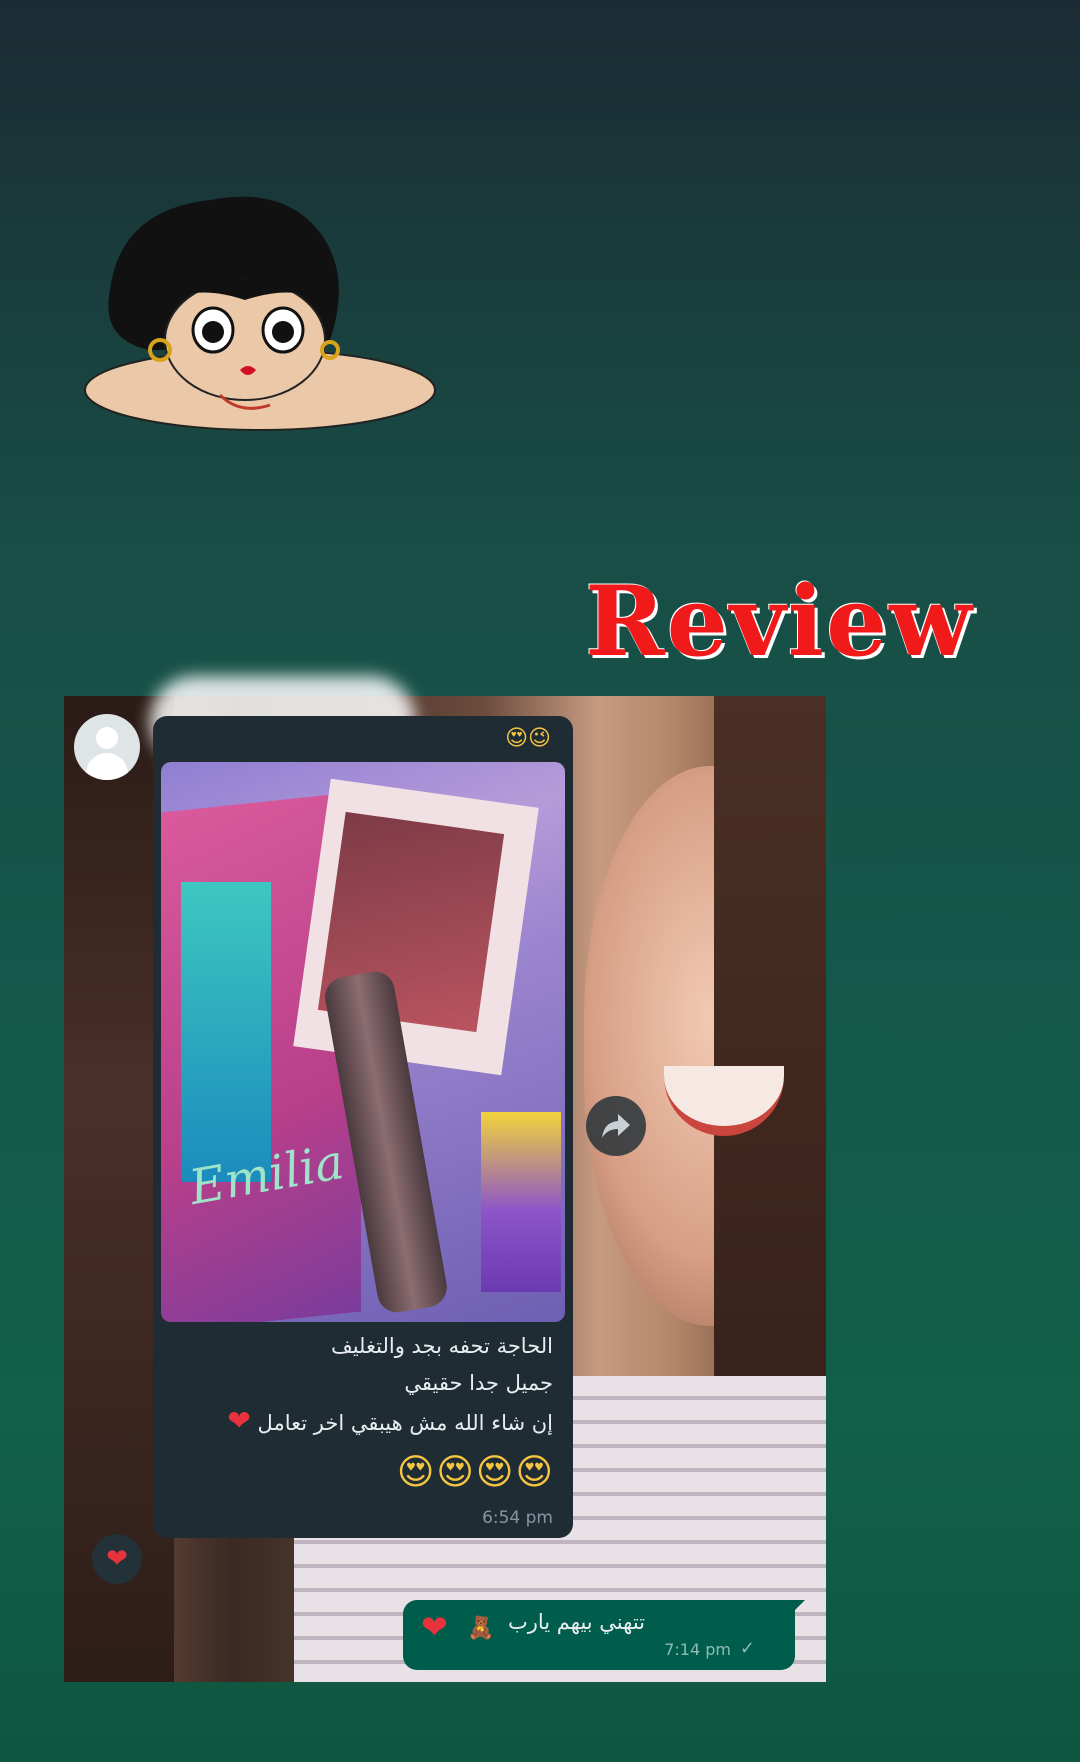 This screenshot has width=1080, height=1762. I want to click on bear-sticker-emoji: 🧸, so click(481, 1628).